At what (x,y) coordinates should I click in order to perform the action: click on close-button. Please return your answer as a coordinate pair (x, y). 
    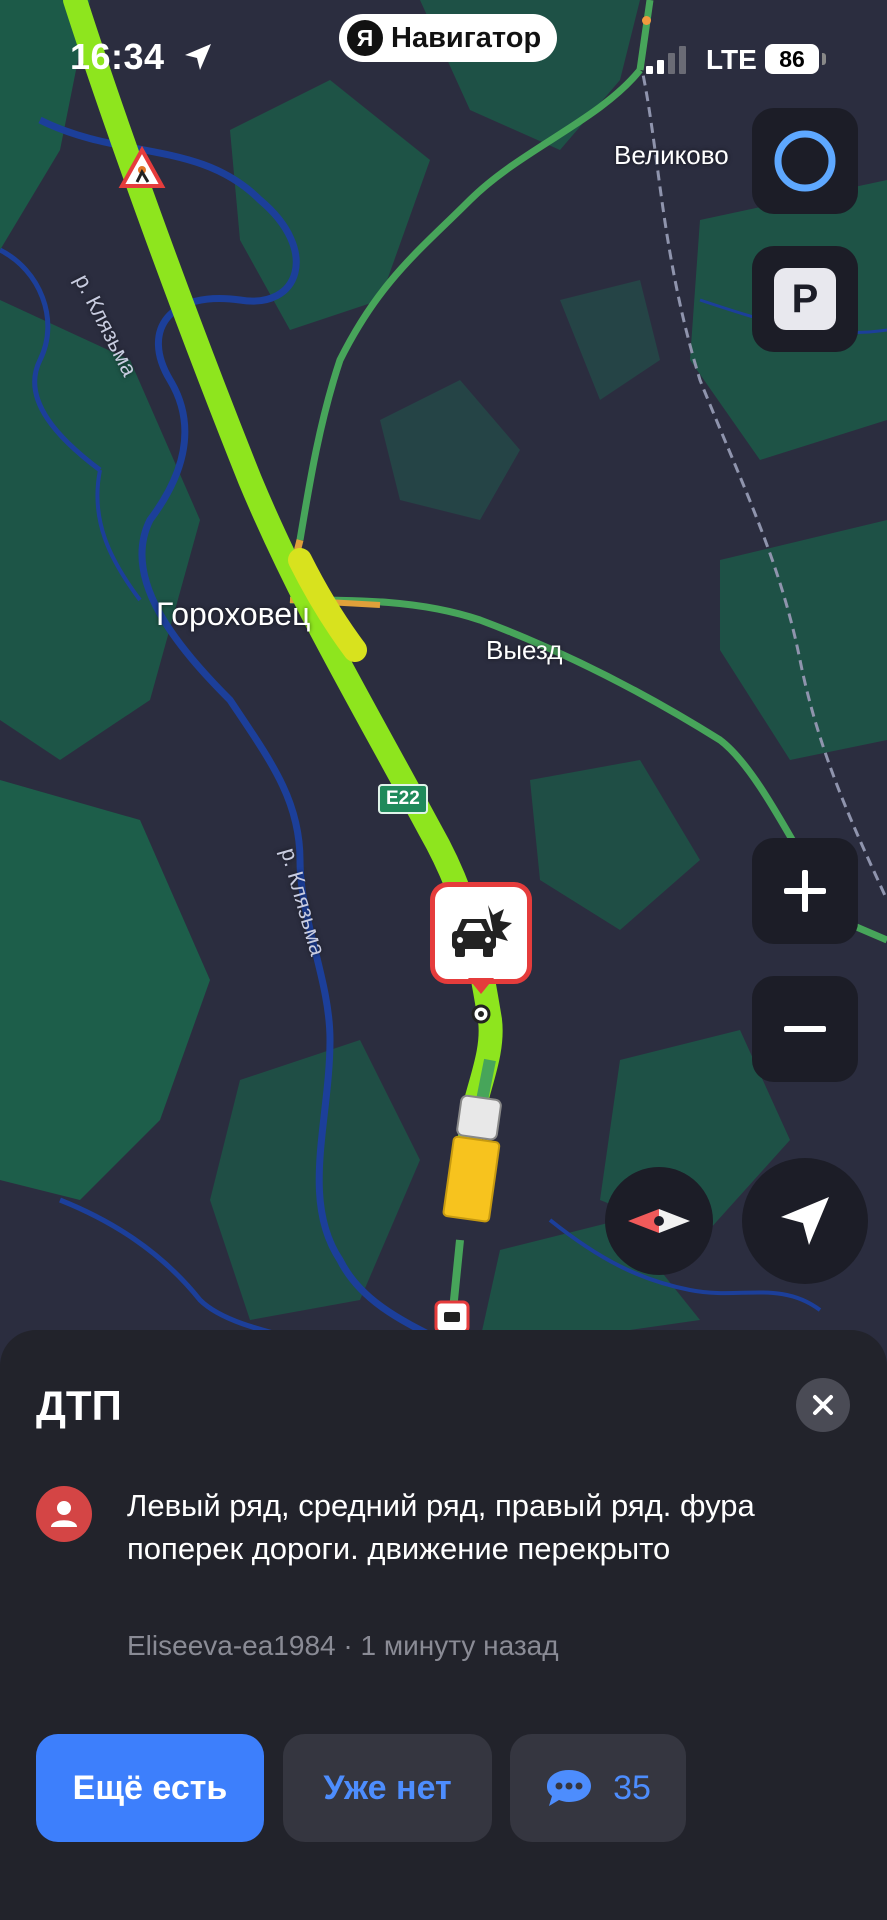
    Looking at the image, I should click on (823, 1405).